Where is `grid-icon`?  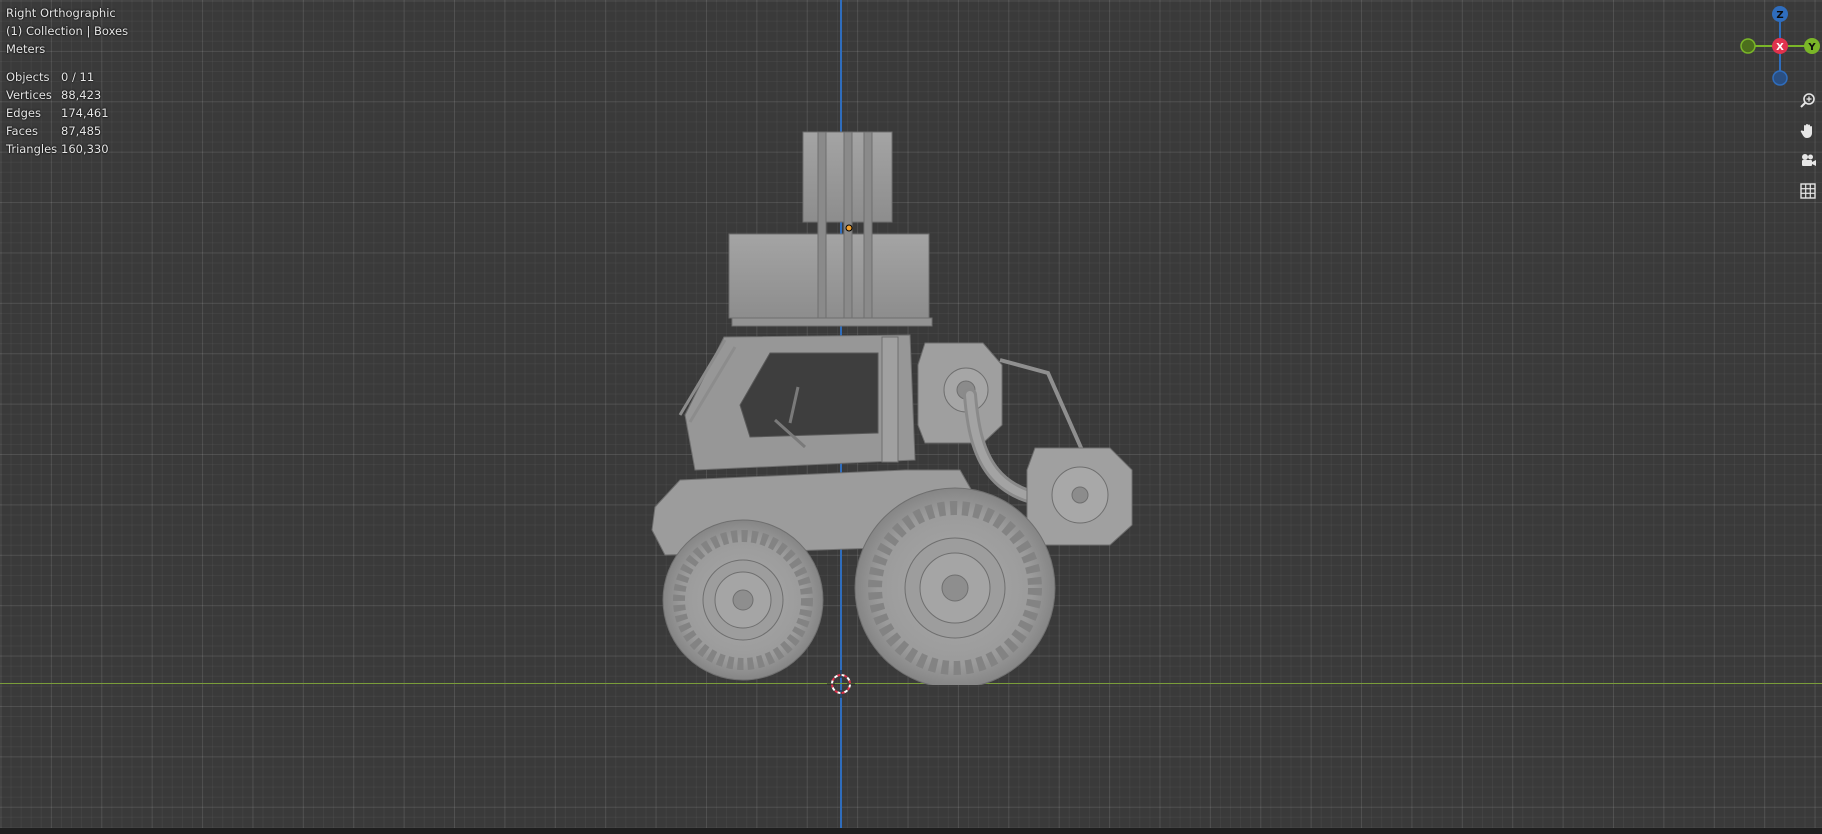
grid-icon is located at coordinates (1808, 191).